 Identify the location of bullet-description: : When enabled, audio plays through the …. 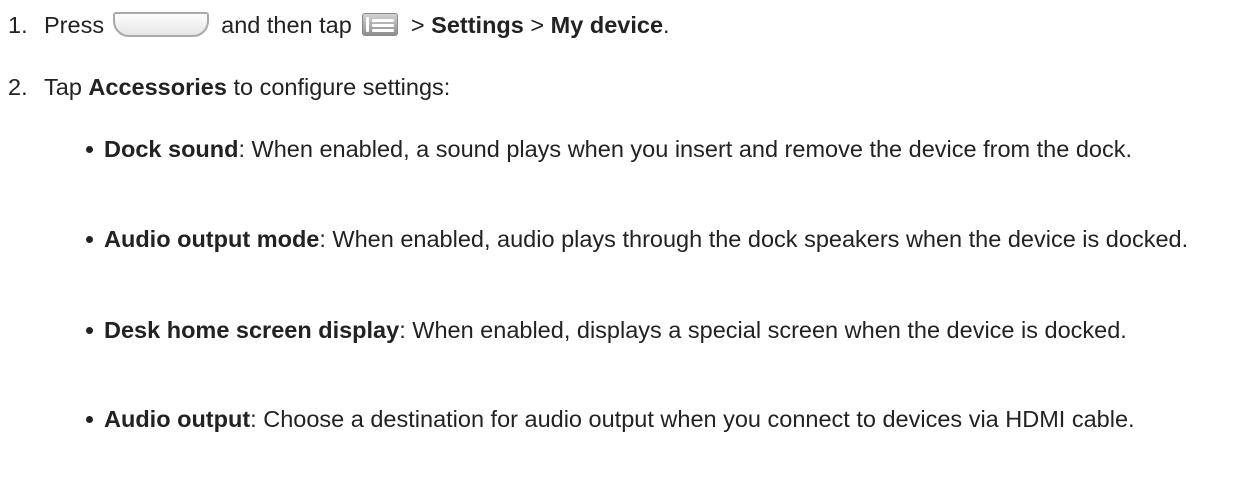
(754, 239).